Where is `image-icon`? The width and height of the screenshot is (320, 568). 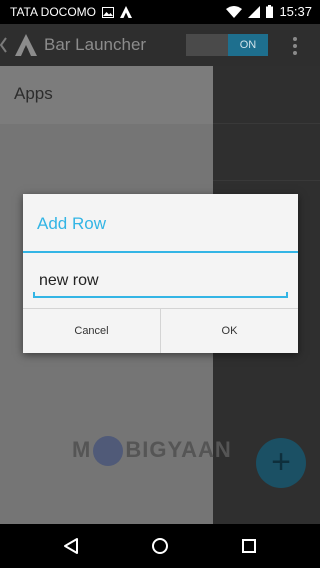 image-icon is located at coordinates (108, 12).